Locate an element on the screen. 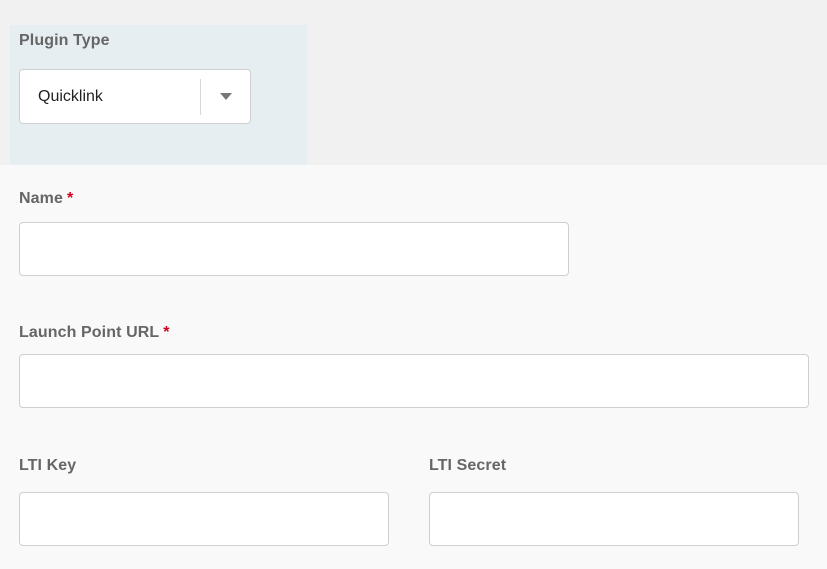 Image resolution: width=827 pixels, height=569 pixels. name-label-row: Name * is located at coordinates (46, 199).